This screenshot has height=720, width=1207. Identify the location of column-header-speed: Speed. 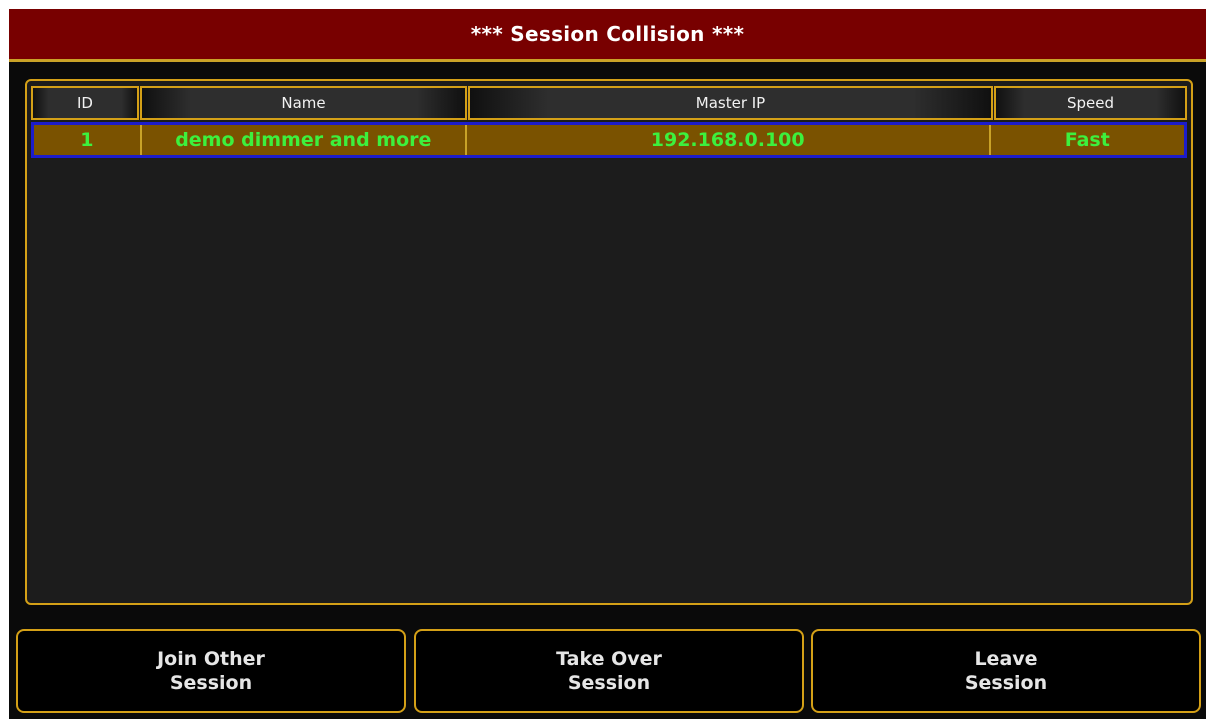
(1090, 103).